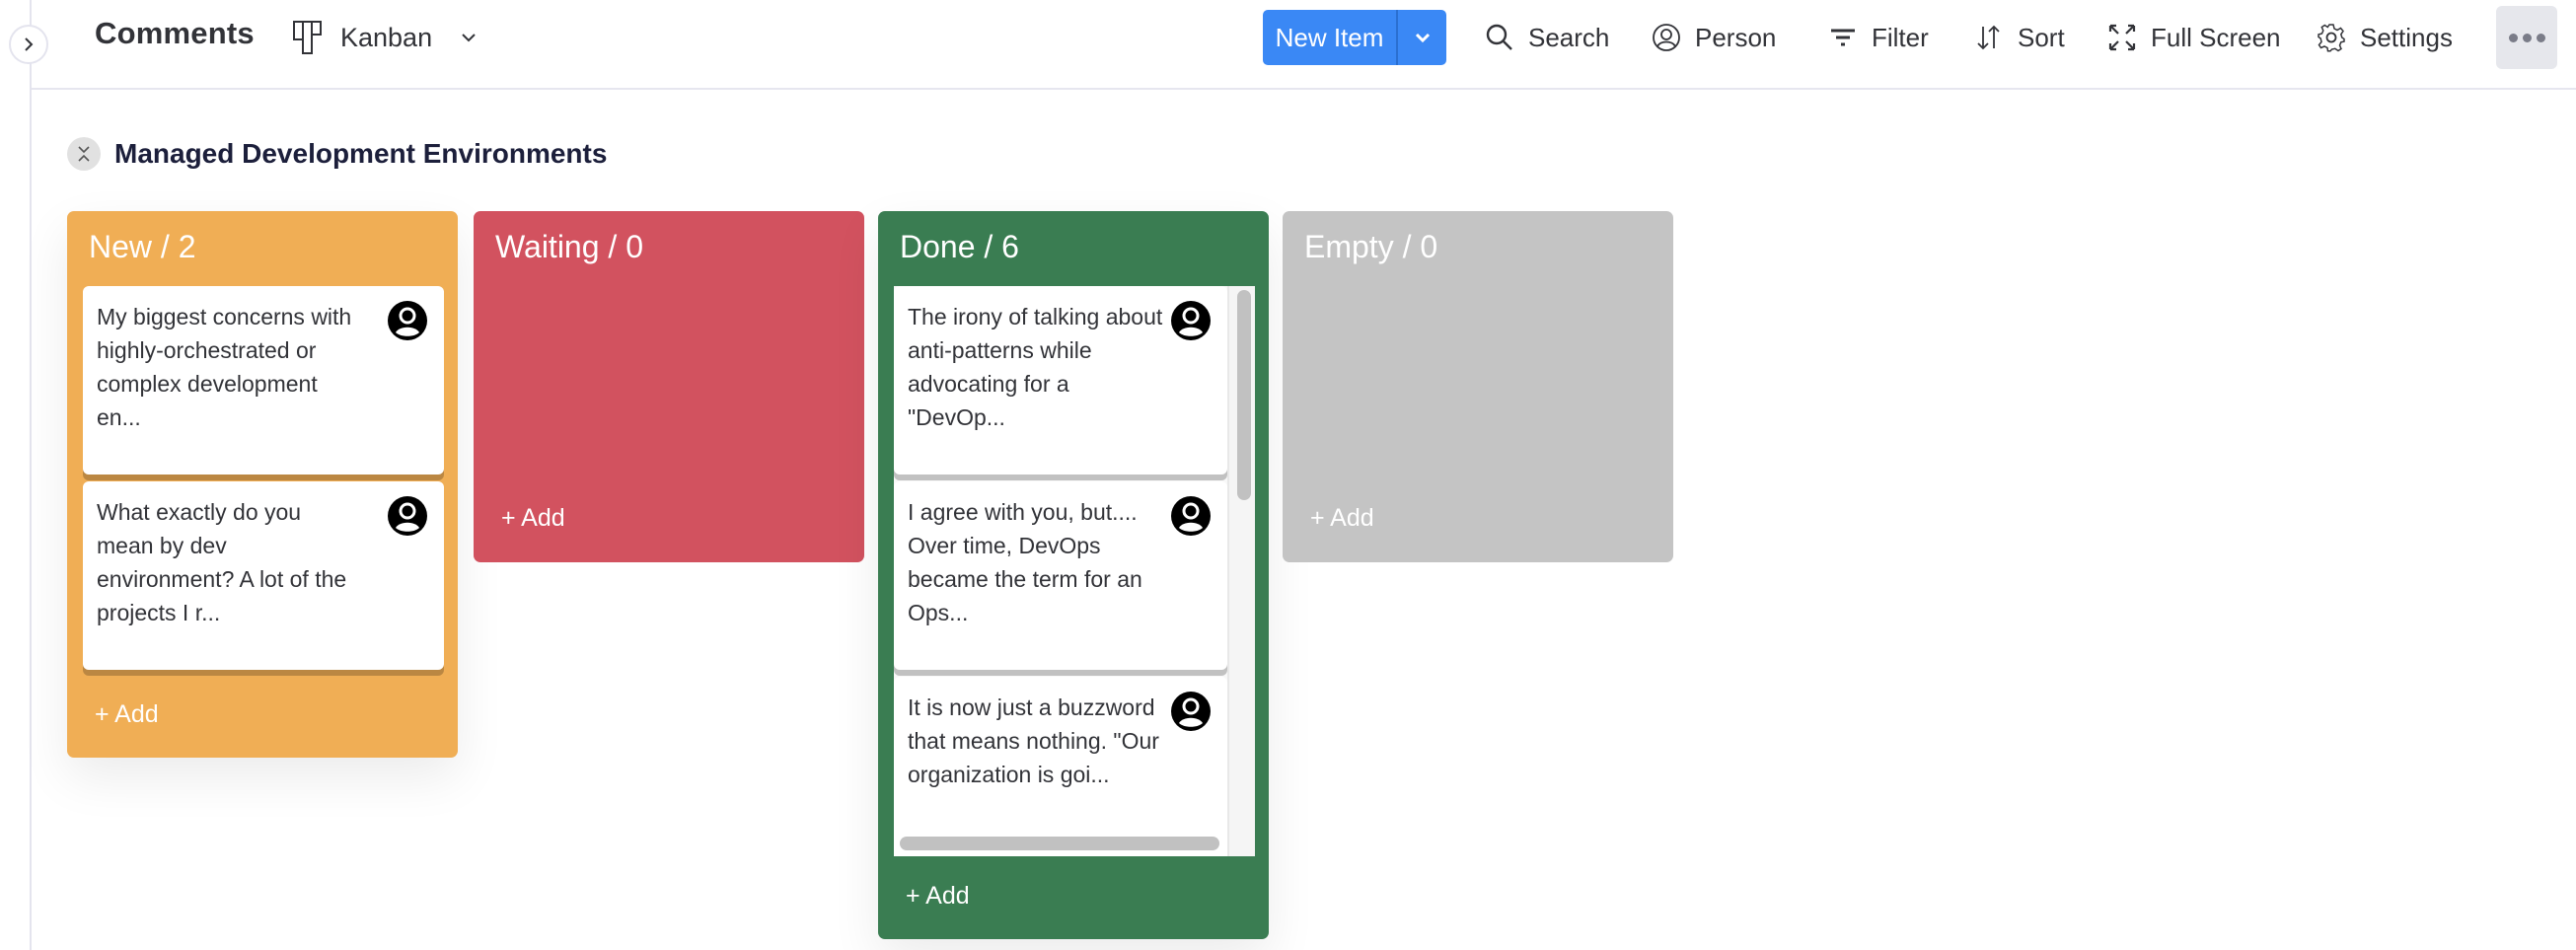  What do you see at coordinates (2041, 37) in the screenshot?
I see `sort-label: Sort` at bounding box center [2041, 37].